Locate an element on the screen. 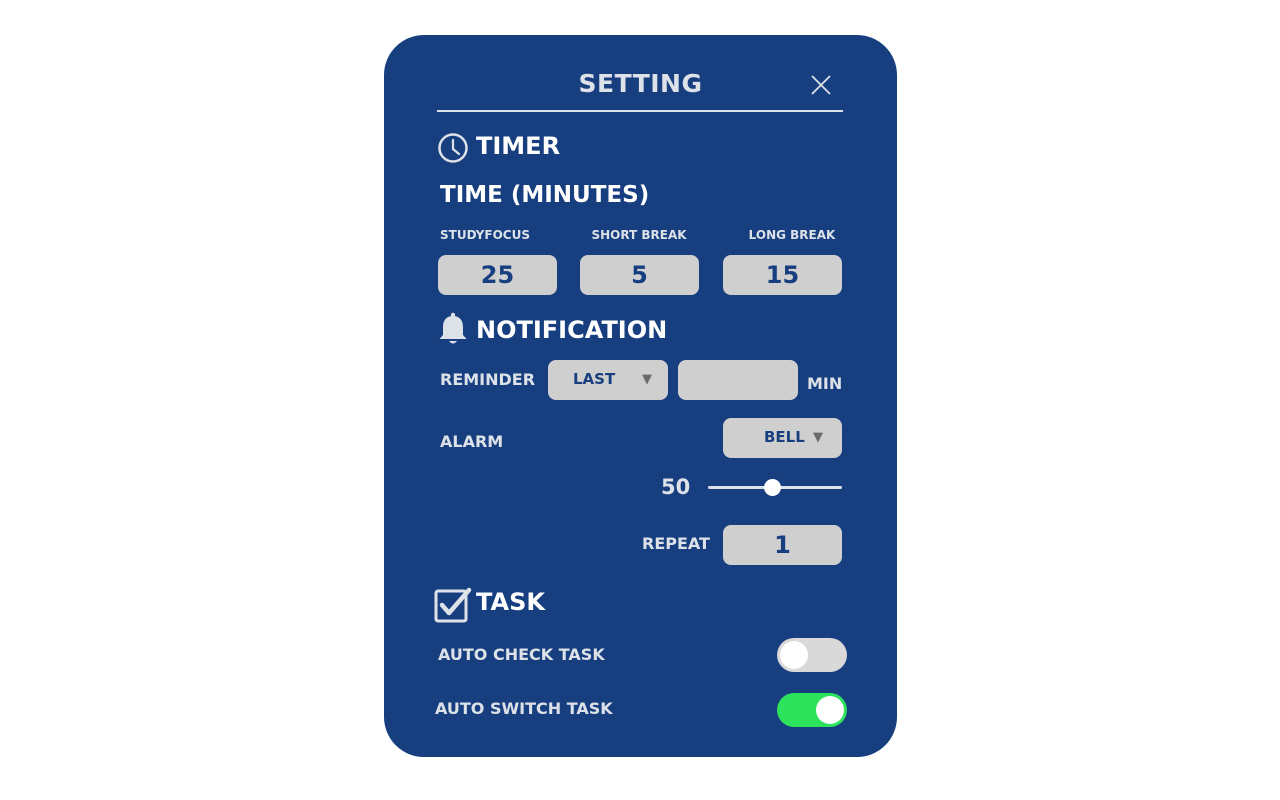  auto-check-task-toggle is located at coordinates (812, 655).